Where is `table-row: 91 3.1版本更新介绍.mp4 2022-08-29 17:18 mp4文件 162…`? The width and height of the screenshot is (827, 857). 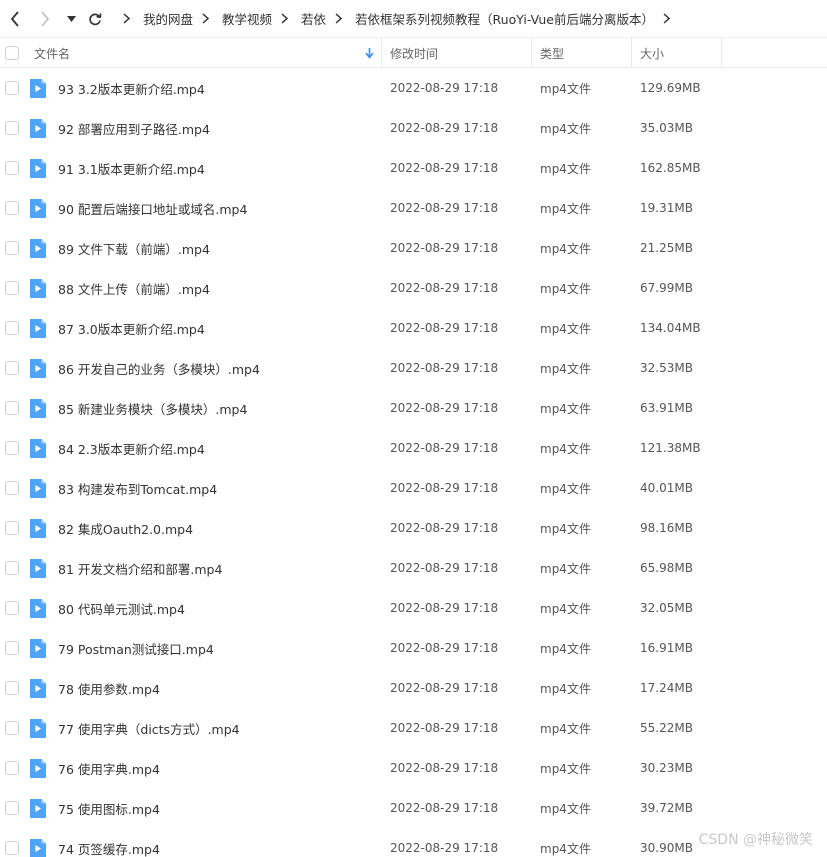
table-row: 91 3.1版本更新介绍.mp4 2022-08-29 17:18 mp4文件 162… is located at coordinates (413, 168).